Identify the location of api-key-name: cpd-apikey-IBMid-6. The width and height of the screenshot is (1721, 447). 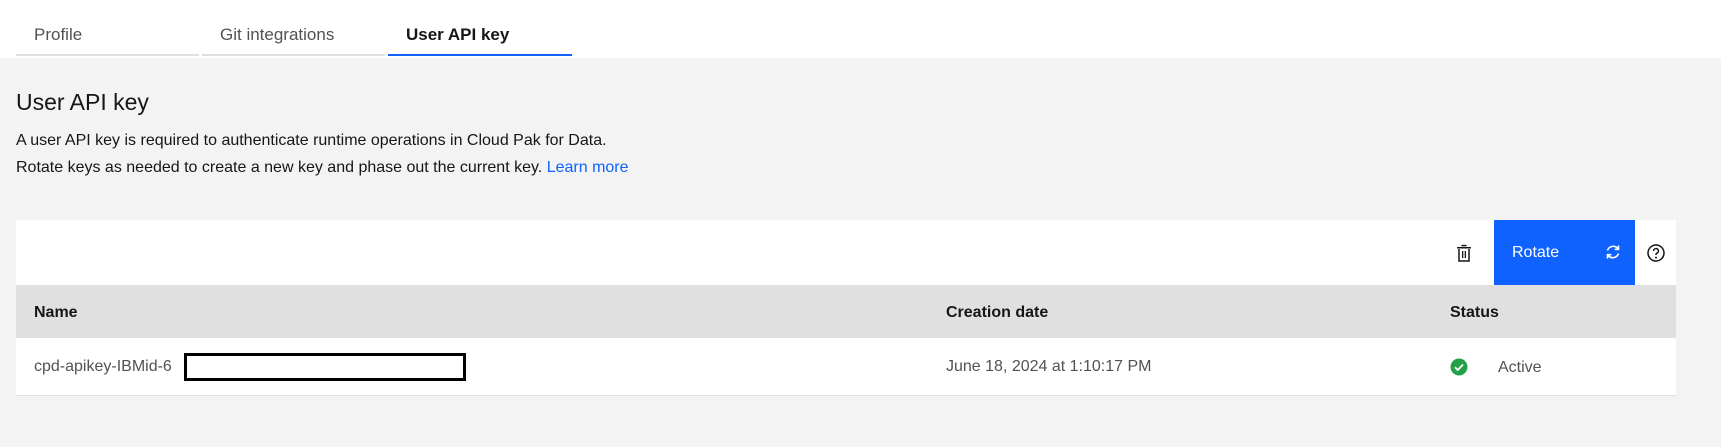
(103, 366).